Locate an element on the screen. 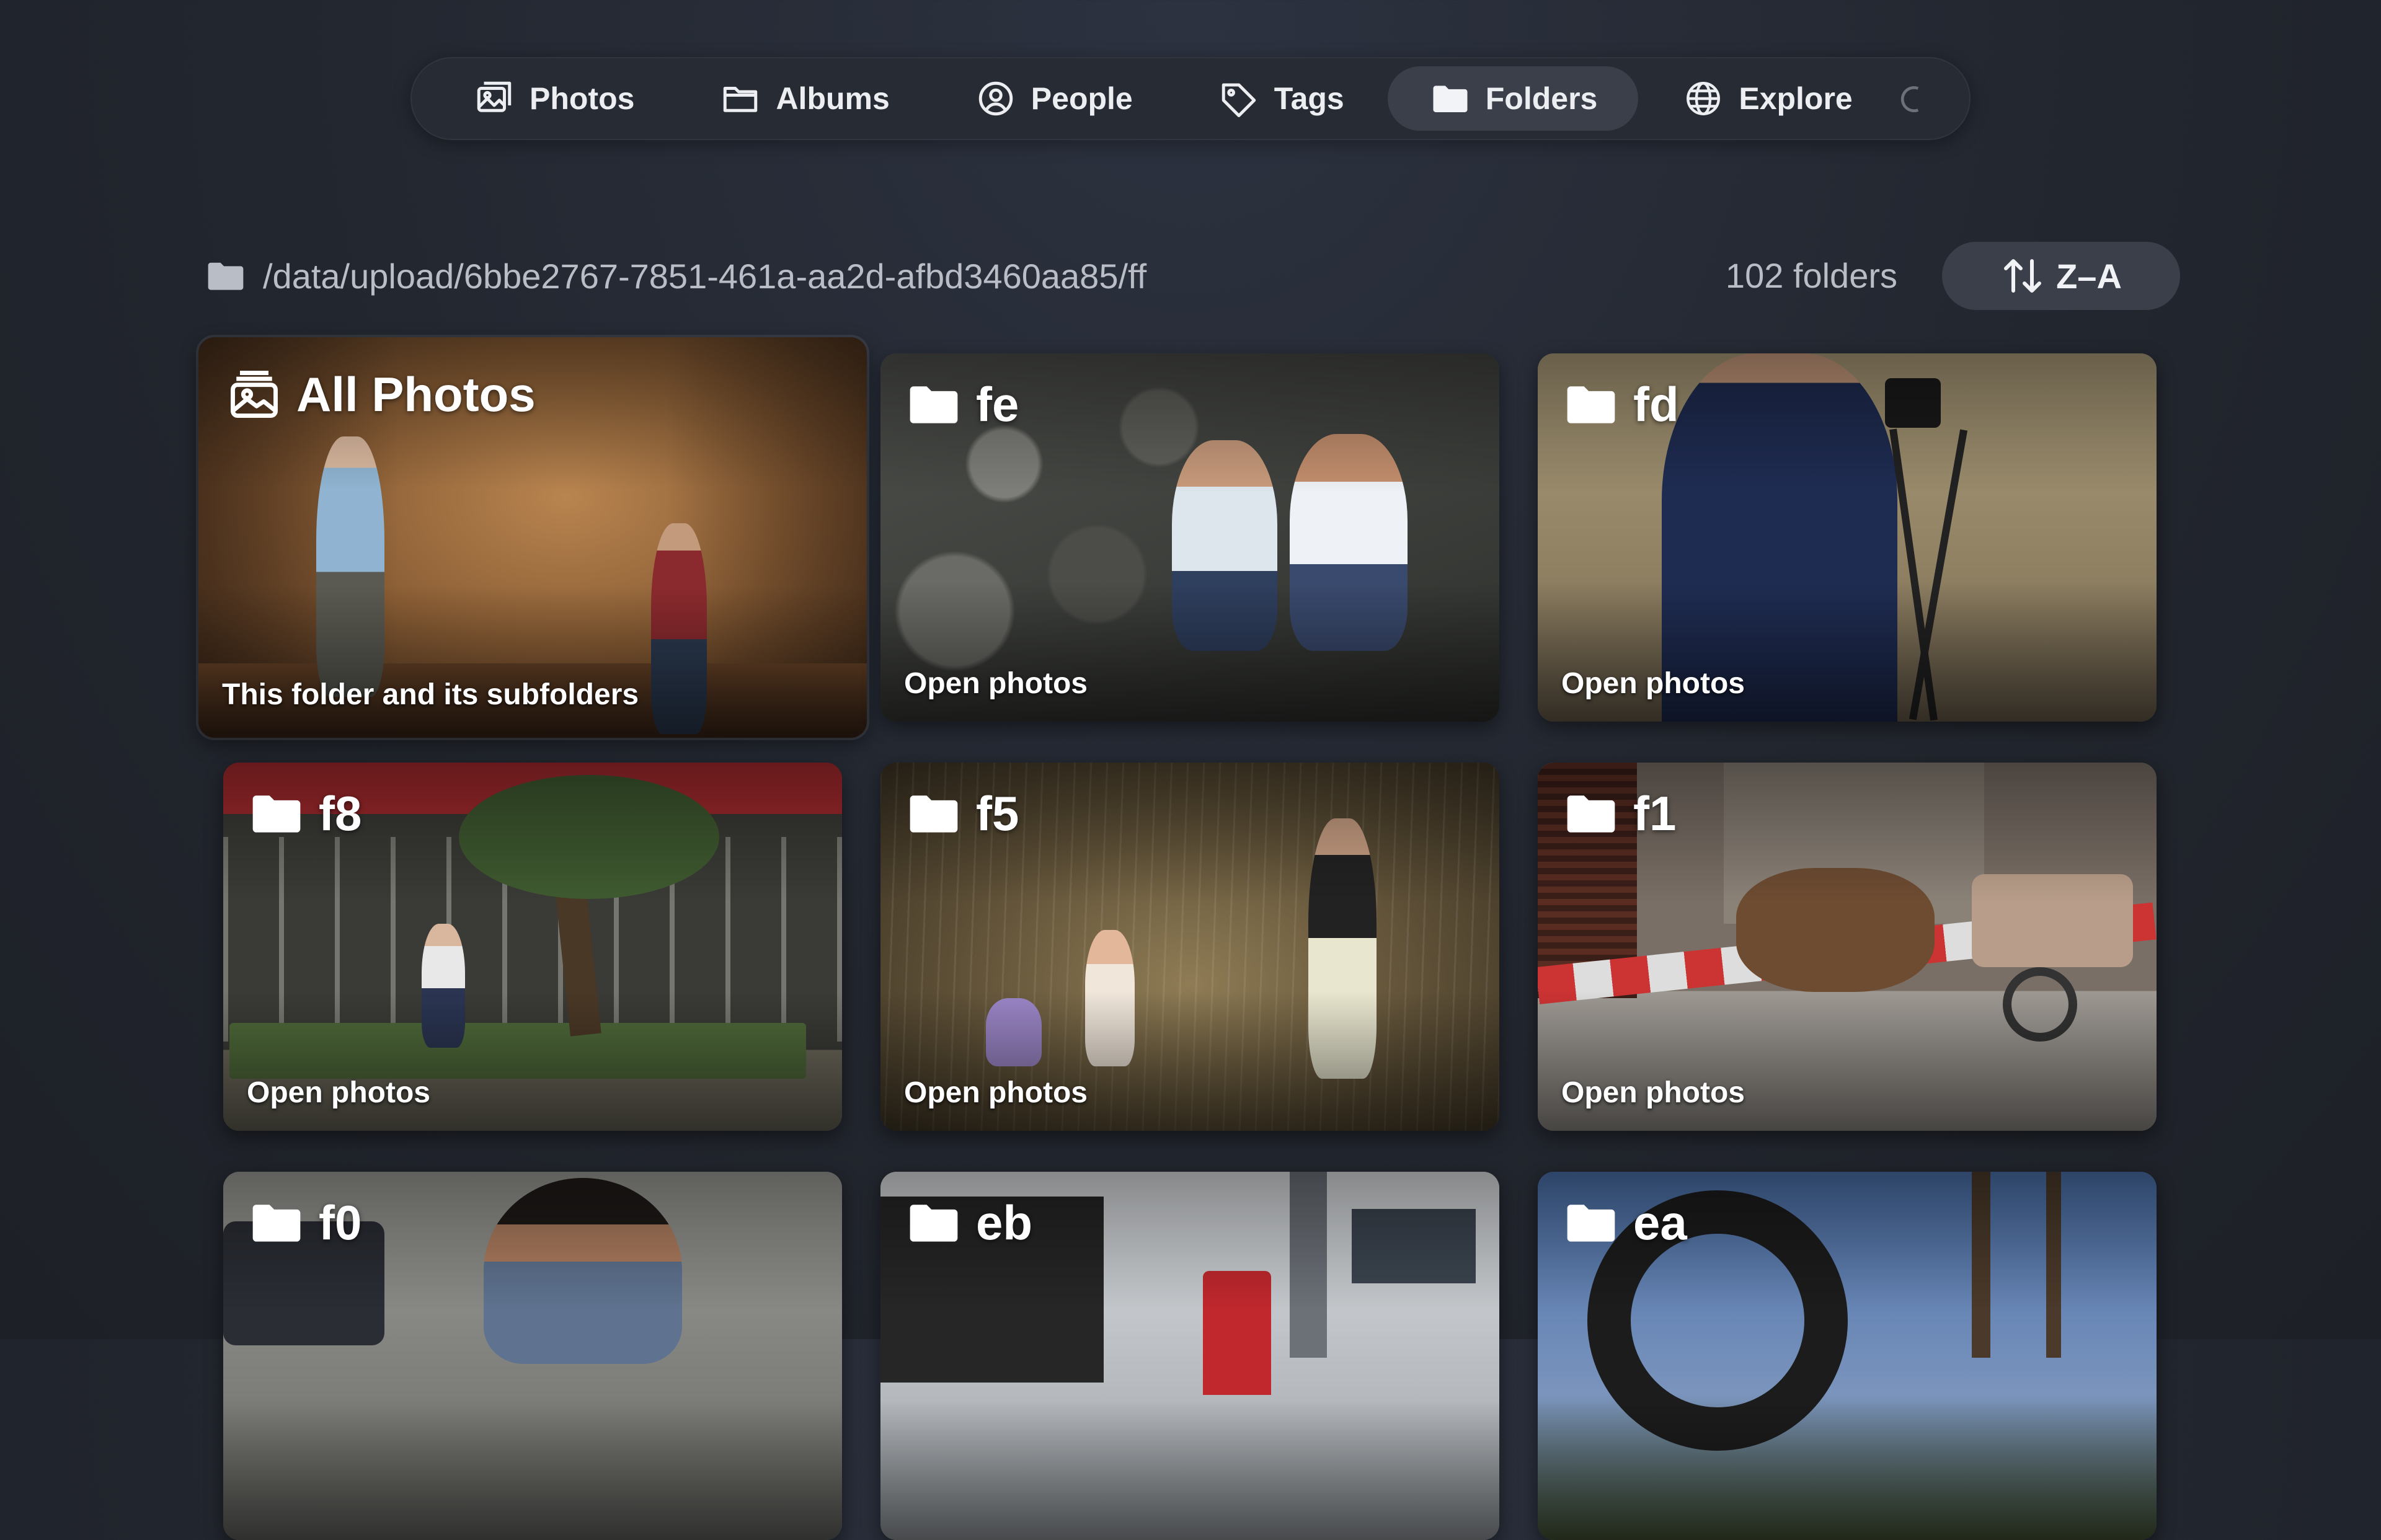  folder-title: f8 is located at coordinates (304, 813).